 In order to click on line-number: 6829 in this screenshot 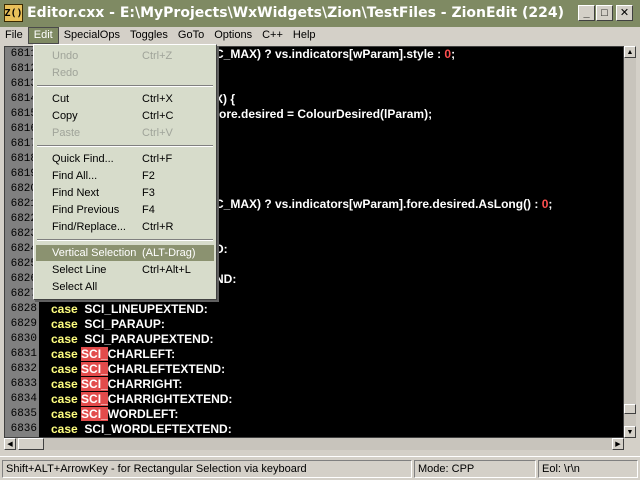, I will do `click(23, 324)`.